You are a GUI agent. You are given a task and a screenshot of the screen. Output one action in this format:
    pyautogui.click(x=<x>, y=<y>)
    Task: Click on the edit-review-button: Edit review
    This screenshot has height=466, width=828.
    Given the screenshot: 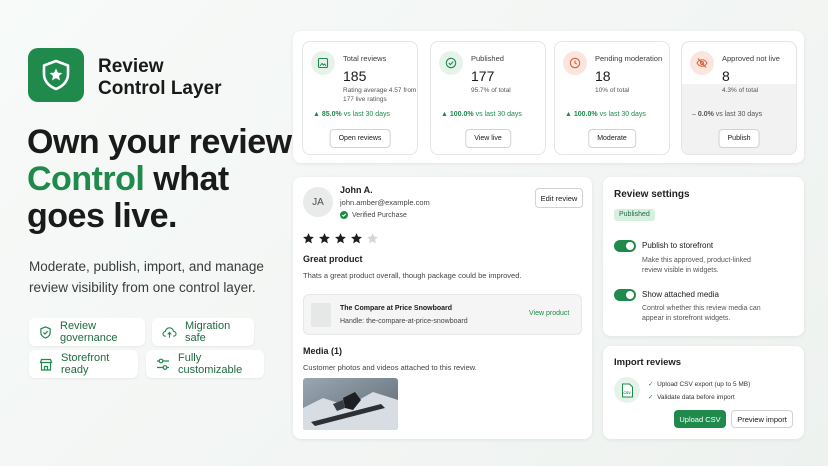 What is the action you would take?
    pyautogui.click(x=559, y=198)
    